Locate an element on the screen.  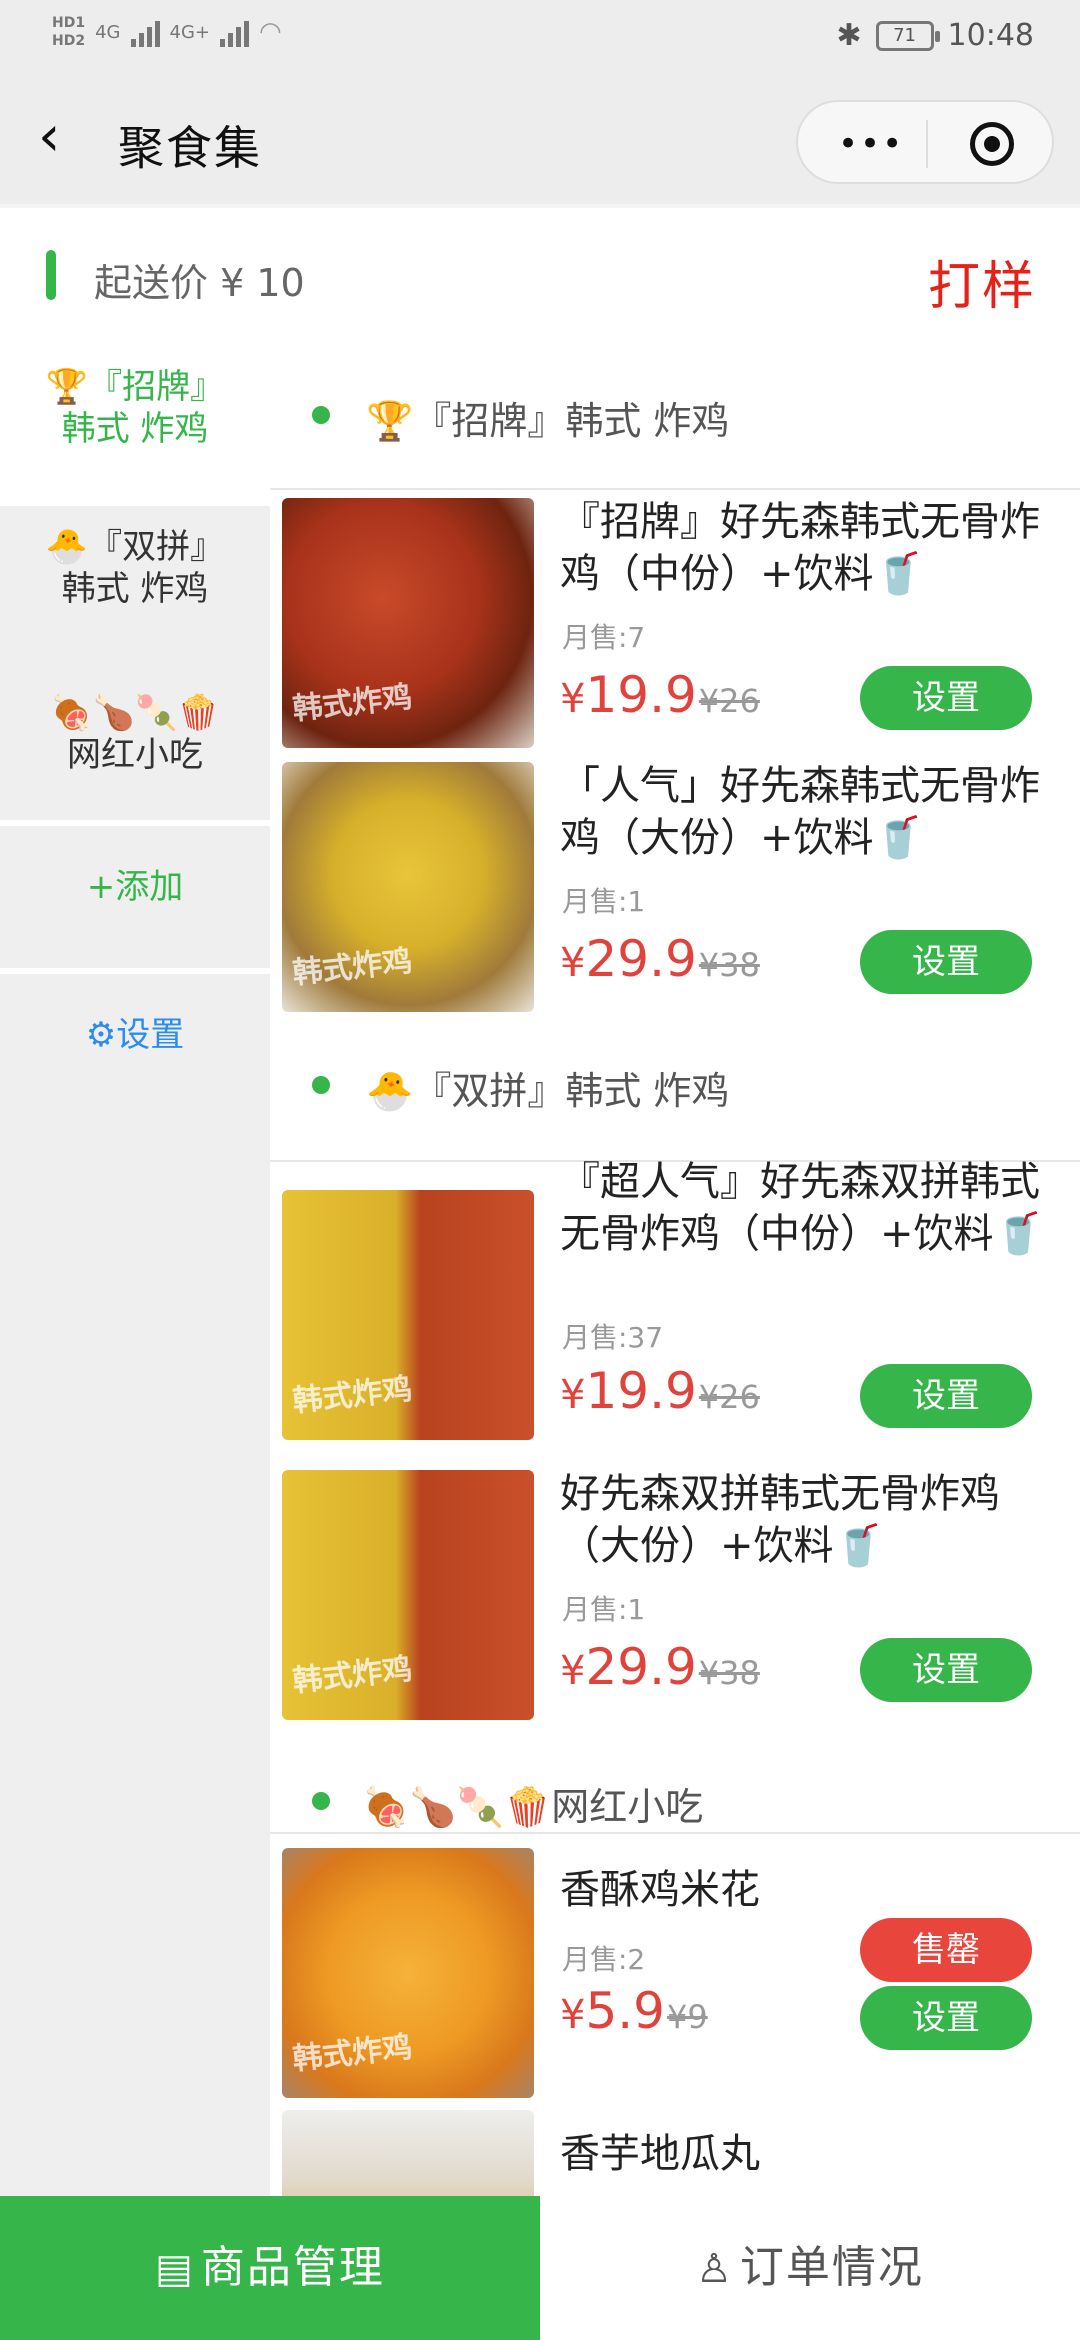
sidebar-item-line1: 🏆『招牌』 is located at coordinates (135, 387).